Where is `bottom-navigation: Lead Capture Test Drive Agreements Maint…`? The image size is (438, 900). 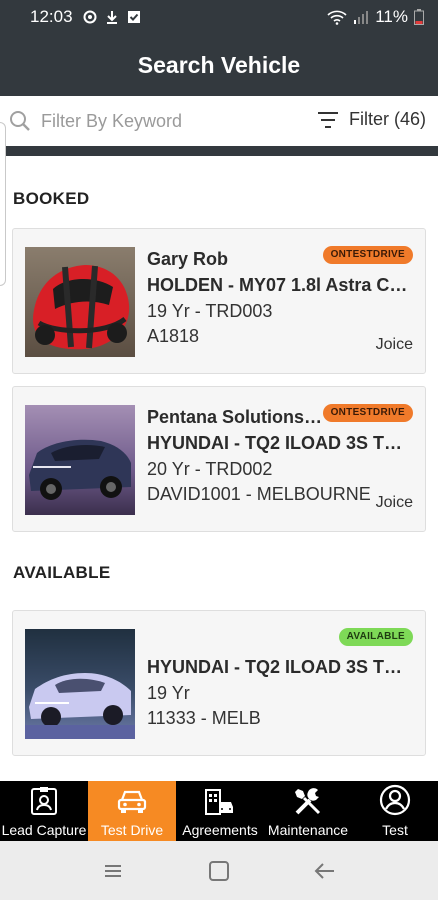 bottom-navigation: Lead Capture Test Drive Agreements Maint… is located at coordinates (219, 811).